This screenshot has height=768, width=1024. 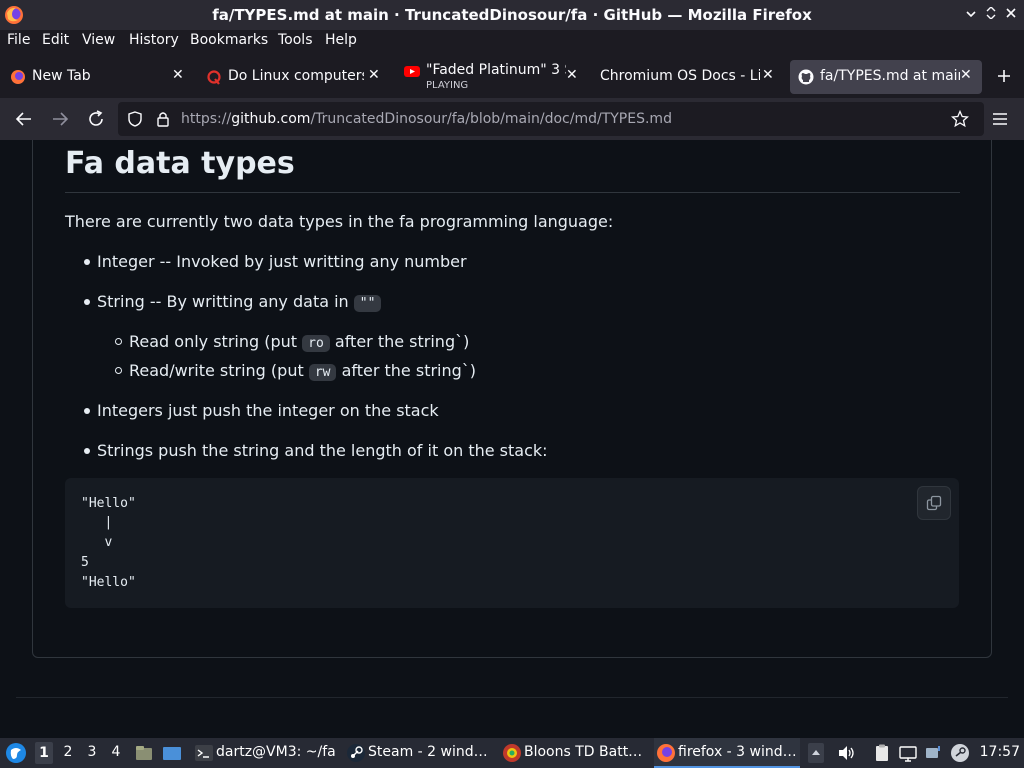 What do you see at coordinates (412, 71) in the screenshot?
I see `youtube-icon` at bounding box center [412, 71].